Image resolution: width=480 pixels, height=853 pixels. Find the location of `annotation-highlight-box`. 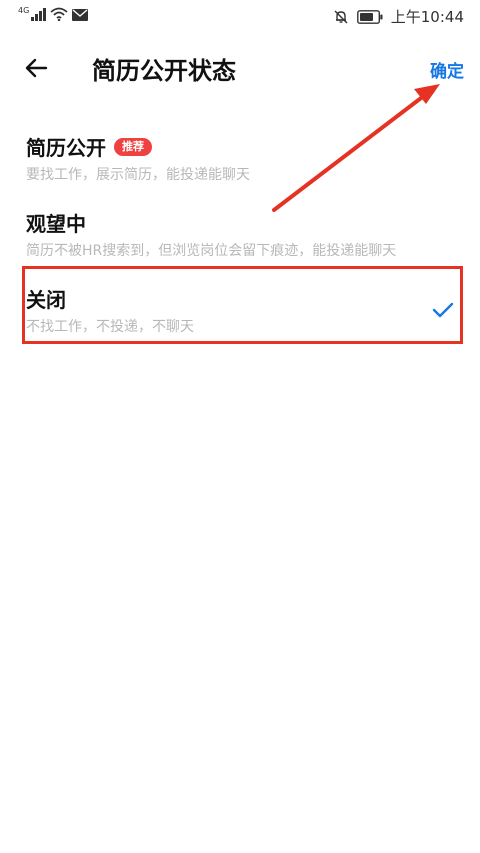

annotation-highlight-box is located at coordinates (242, 305).